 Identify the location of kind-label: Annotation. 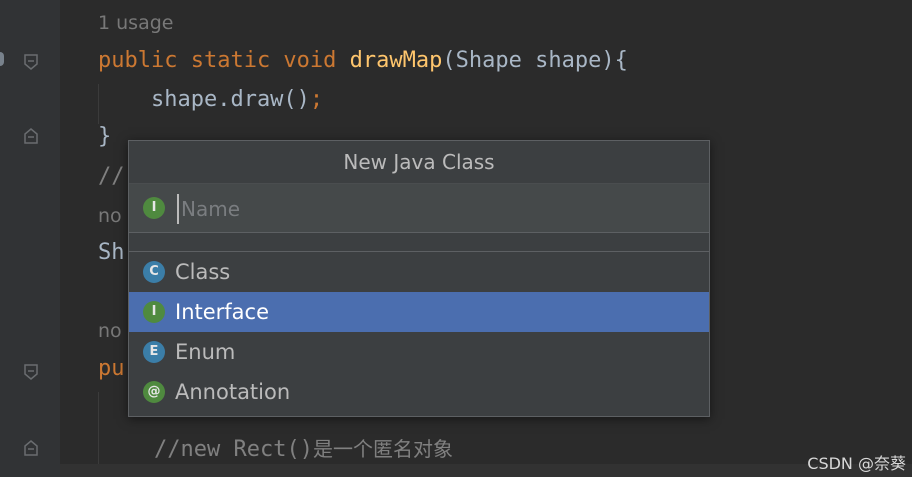
(233, 392).